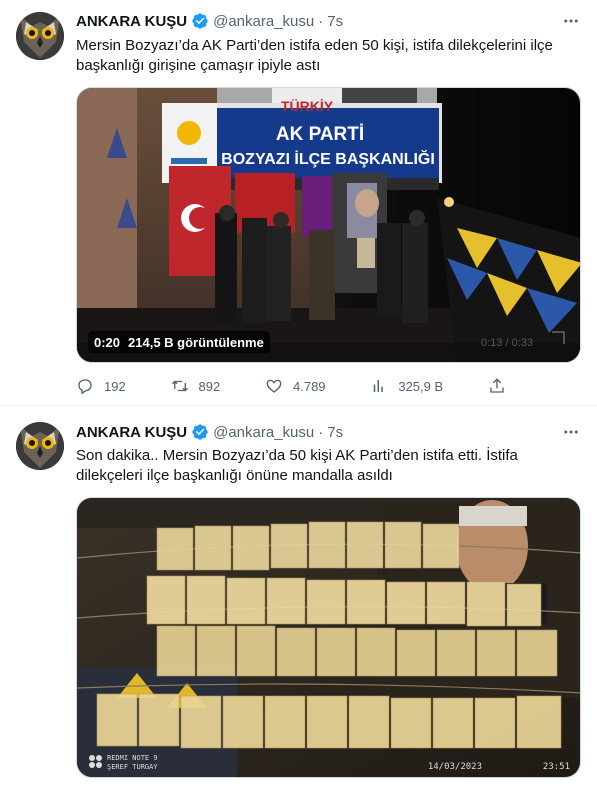  I want to click on video-duration: 0:20, so click(107, 342).